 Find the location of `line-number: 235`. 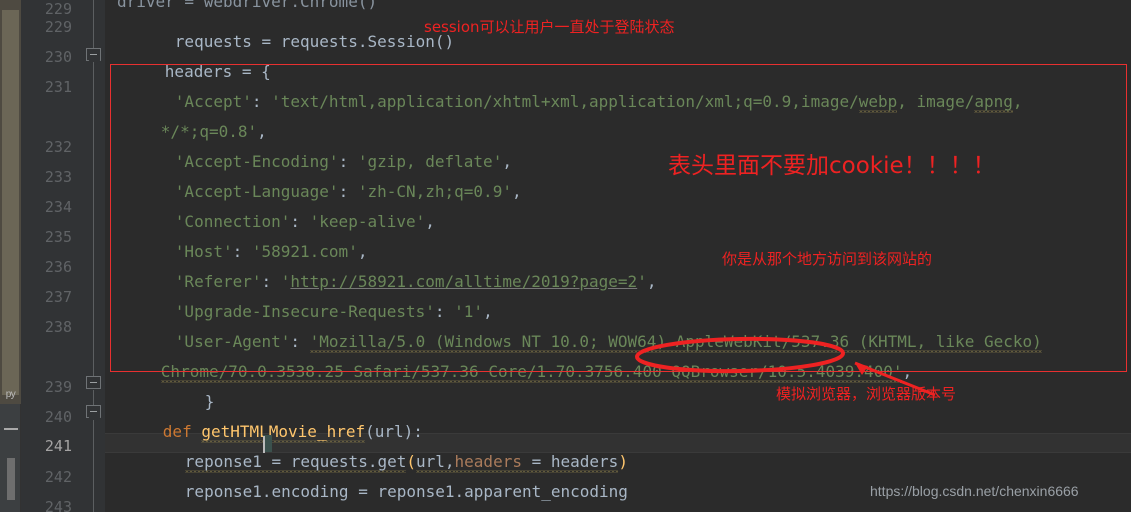

line-number: 235 is located at coordinates (58, 237).